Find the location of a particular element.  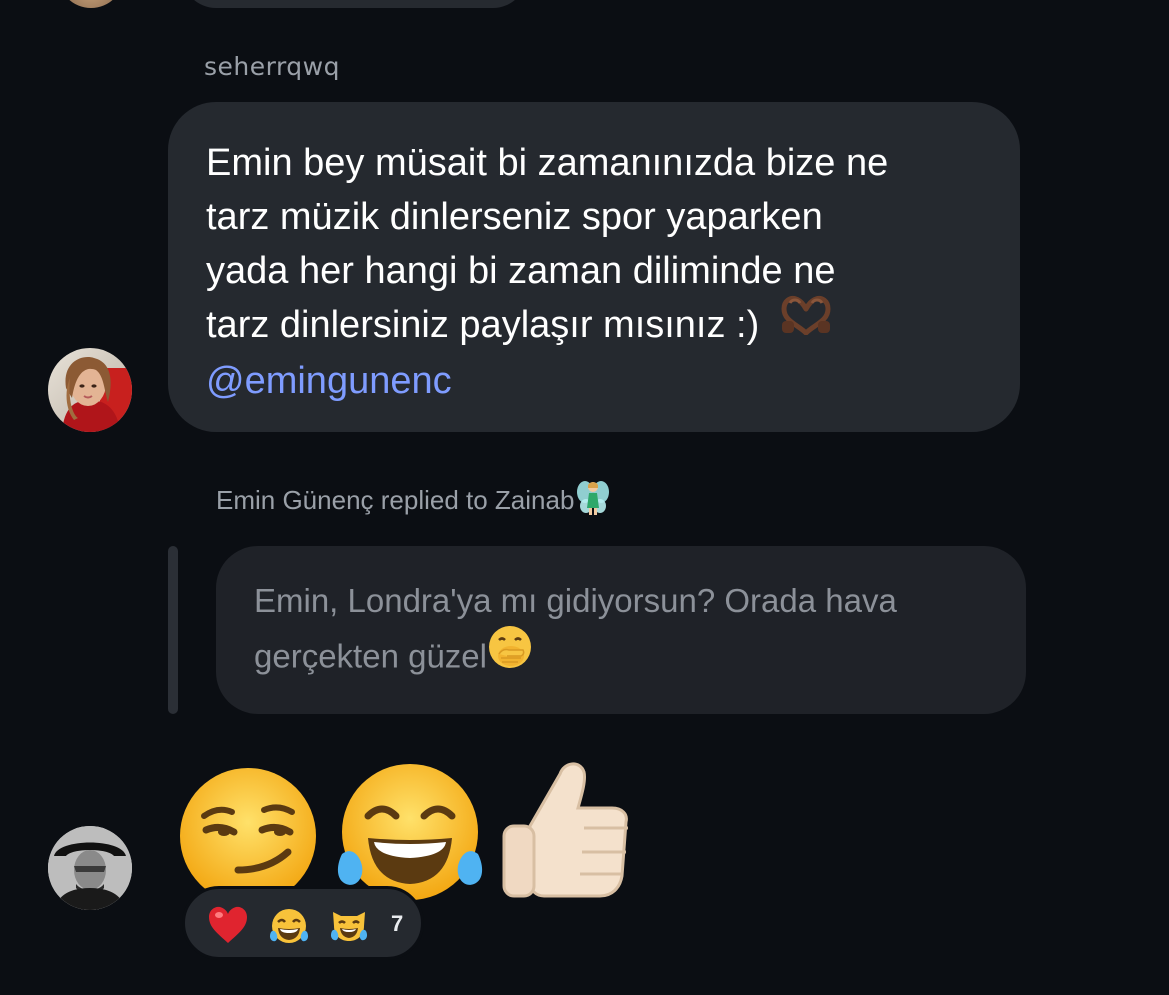

reply-header: Emin Günenç replied to Zainab is located at coordinates (413, 500).